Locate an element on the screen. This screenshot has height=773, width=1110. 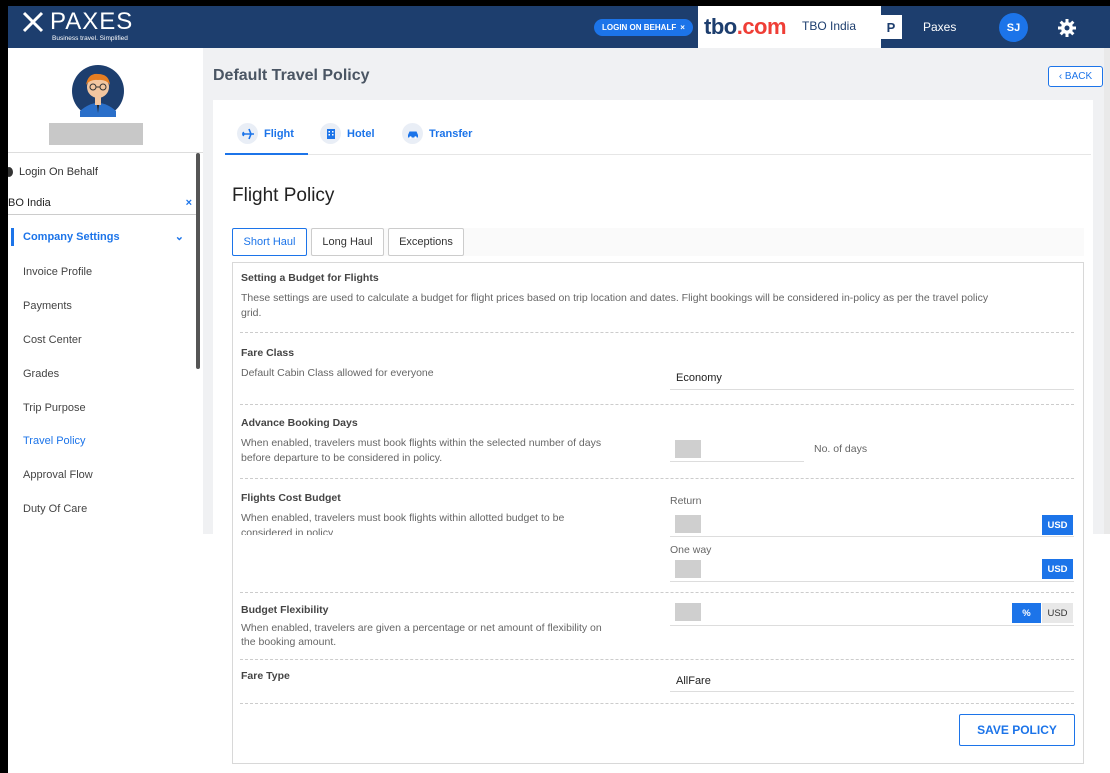
hotel-icon is located at coordinates (330, 133).